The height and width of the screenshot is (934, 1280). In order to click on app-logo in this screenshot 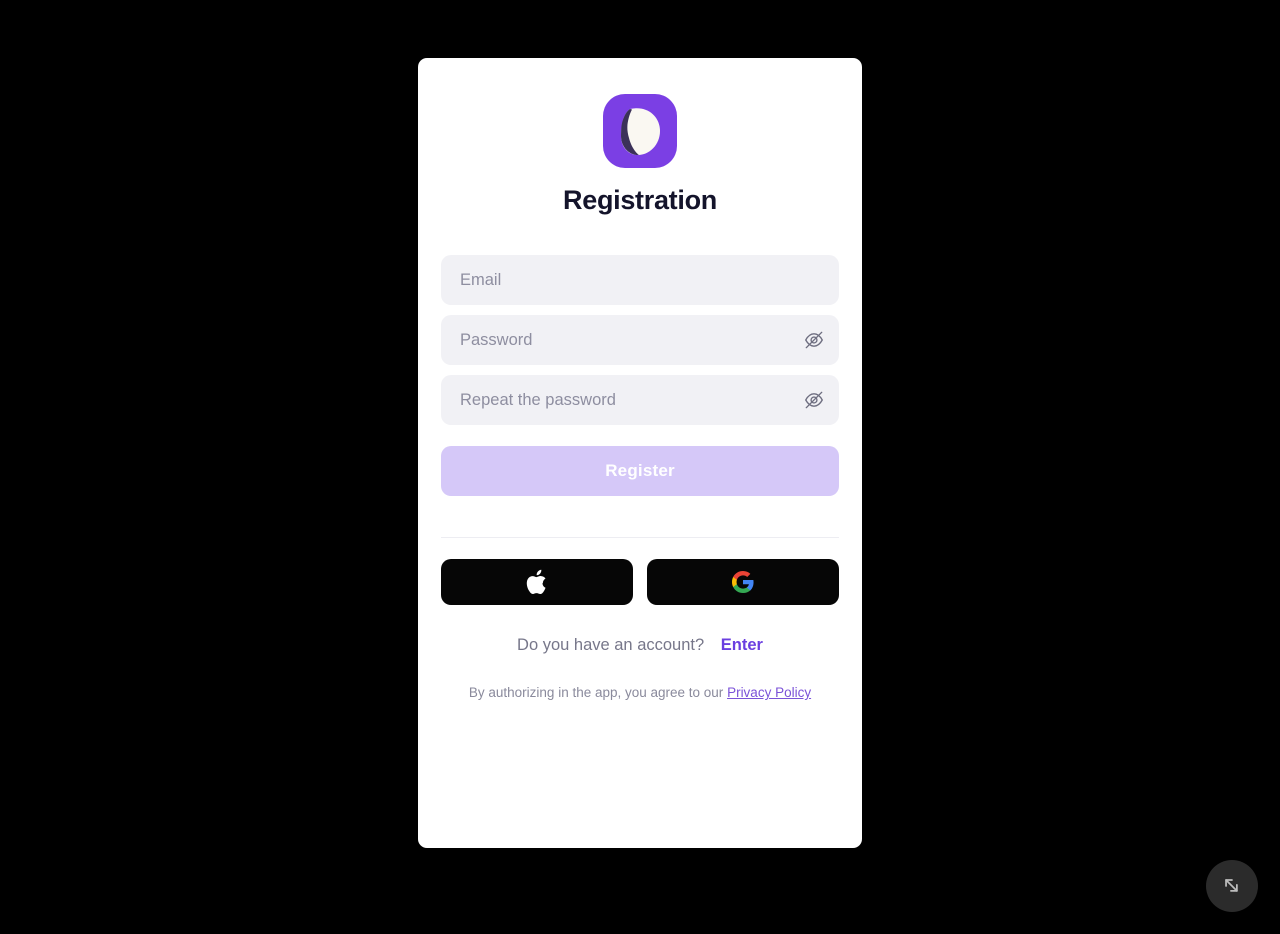, I will do `click(640, 131)`.